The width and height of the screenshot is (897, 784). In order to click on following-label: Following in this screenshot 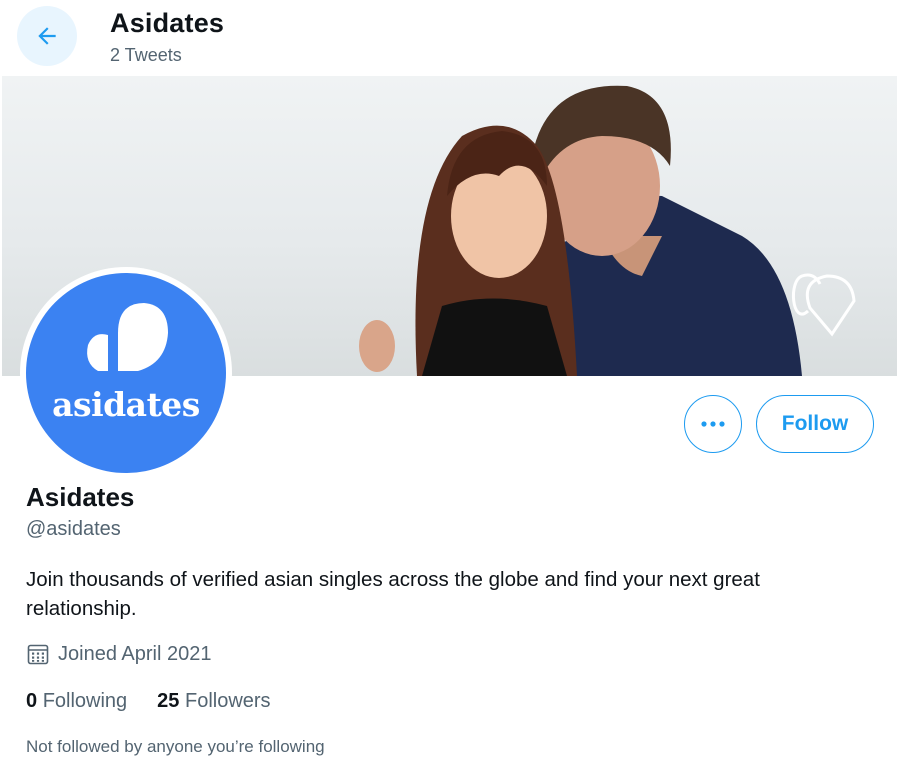, I will do `click(85, 701)`.